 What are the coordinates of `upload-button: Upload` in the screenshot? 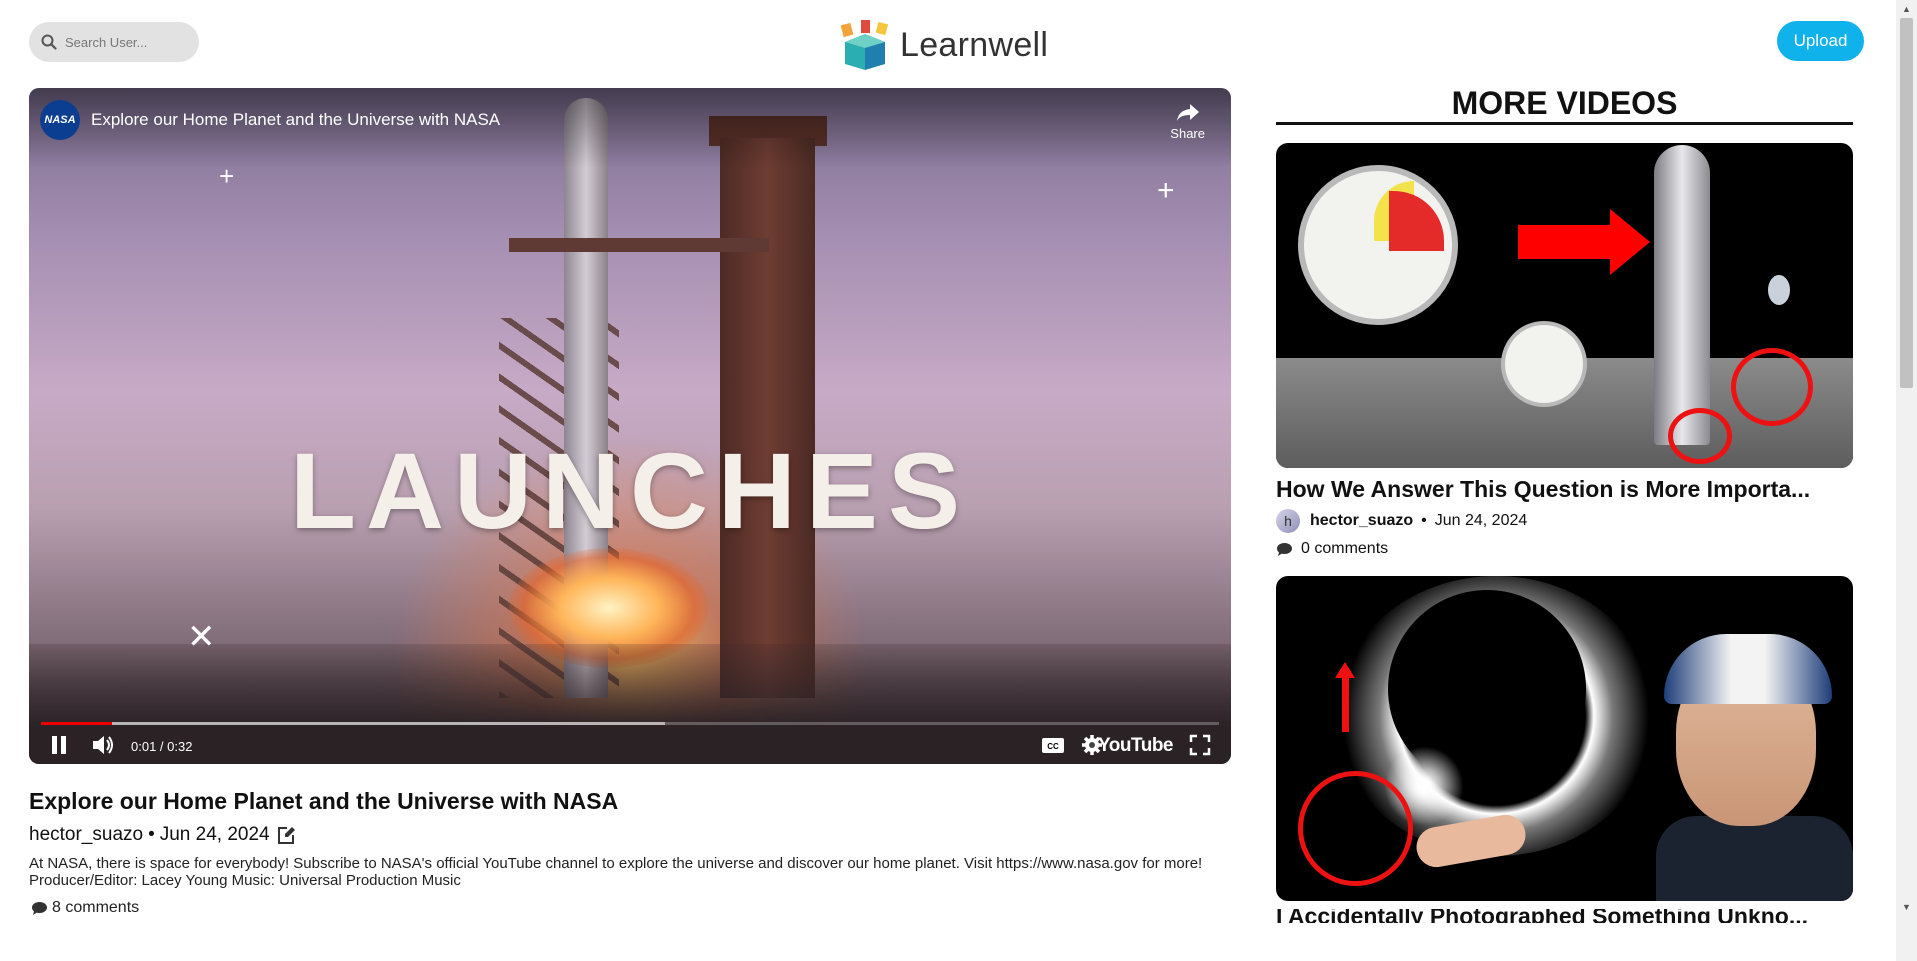 It's located at (1820, 41).